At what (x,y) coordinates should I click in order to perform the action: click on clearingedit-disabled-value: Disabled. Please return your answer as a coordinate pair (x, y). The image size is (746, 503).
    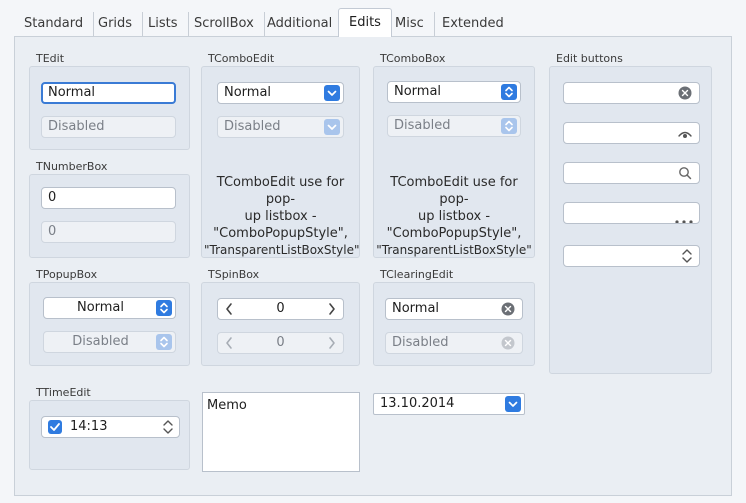
    Looking at the image, I should click on (420, 342).